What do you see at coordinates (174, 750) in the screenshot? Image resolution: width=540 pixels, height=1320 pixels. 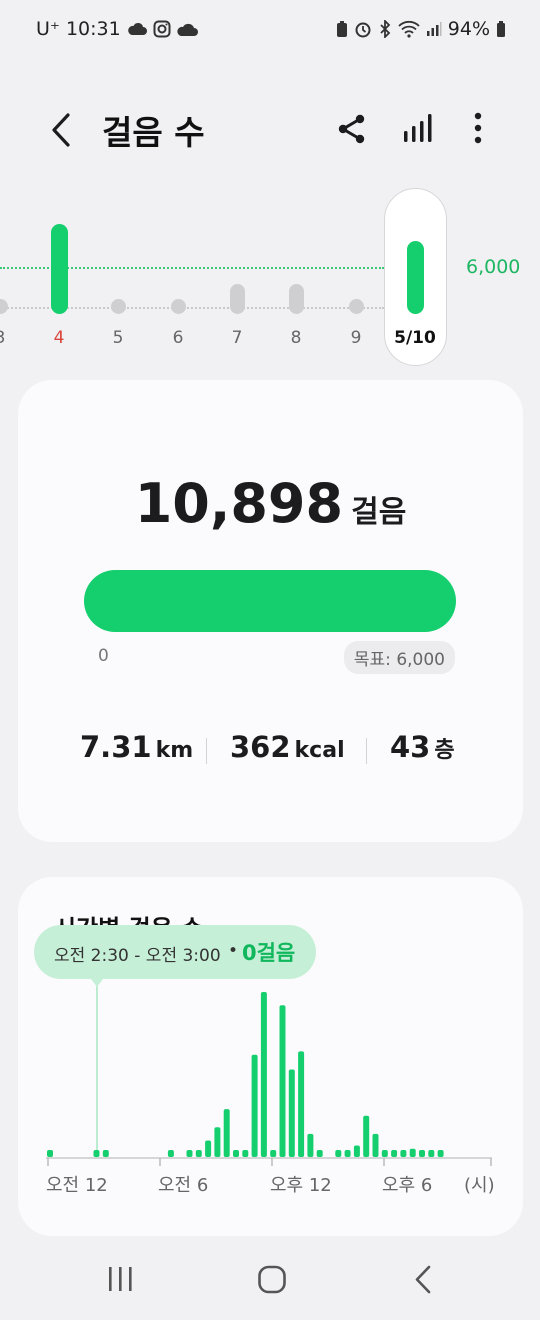 I see `distance-unit: km` at bounding box center [174, 750].